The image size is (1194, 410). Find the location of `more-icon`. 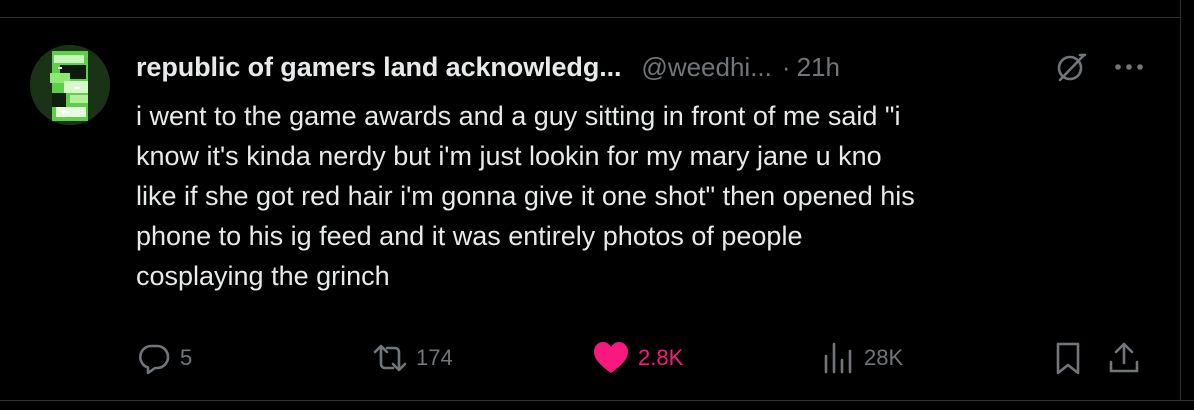

more-icon is located at coordinates (1129, 67).